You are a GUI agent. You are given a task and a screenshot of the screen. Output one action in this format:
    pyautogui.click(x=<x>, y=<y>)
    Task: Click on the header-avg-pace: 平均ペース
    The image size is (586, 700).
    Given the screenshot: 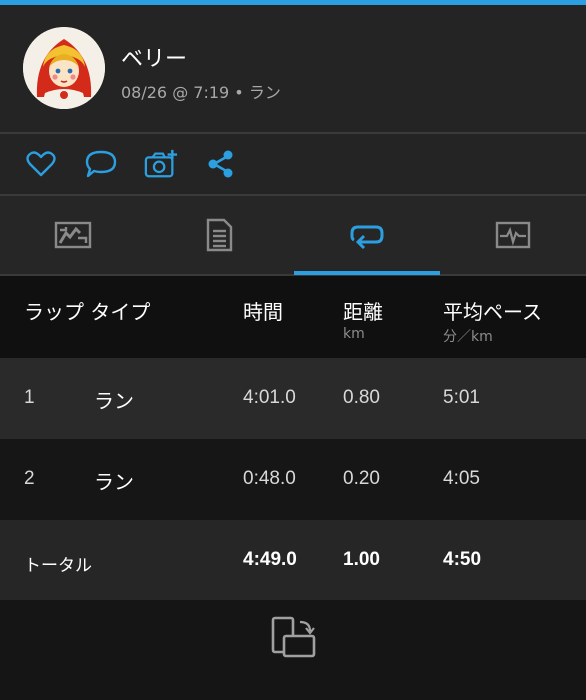 What is the action you would take?
    pyautogui.click(x=492, y=312)
    